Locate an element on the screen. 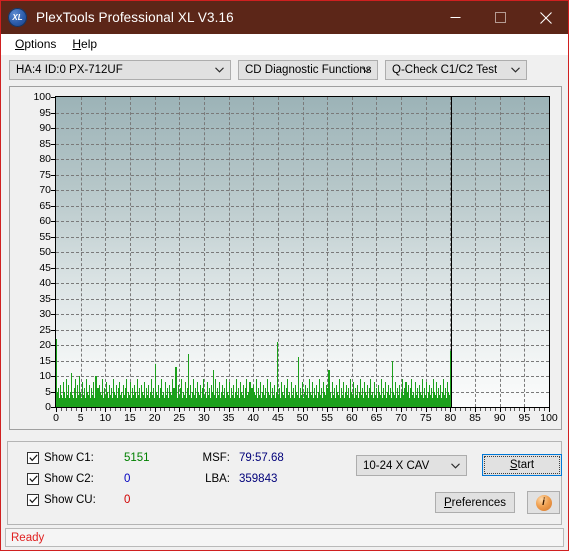  y-axis-tick-label: 100 is located at coordinates (42, 97).